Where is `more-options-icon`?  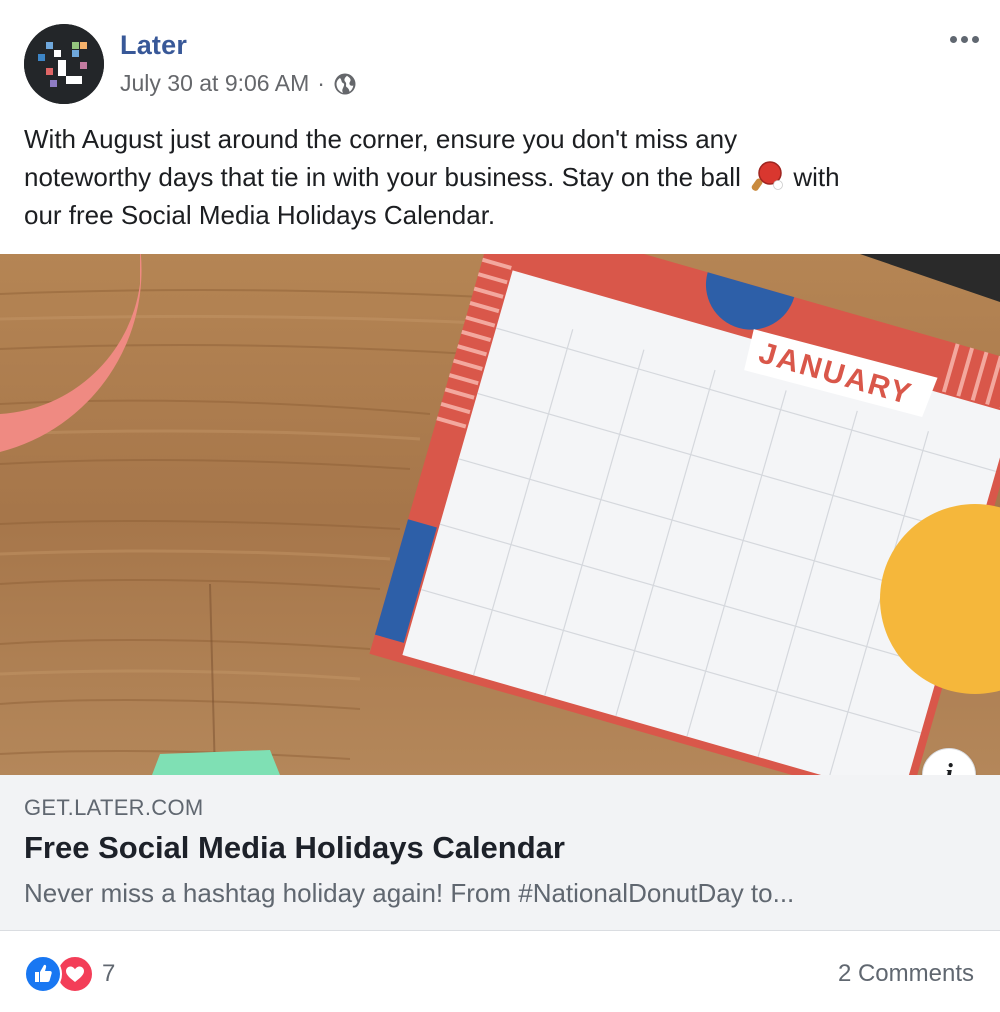 more-options-icon is located at coordinates (964, 39).